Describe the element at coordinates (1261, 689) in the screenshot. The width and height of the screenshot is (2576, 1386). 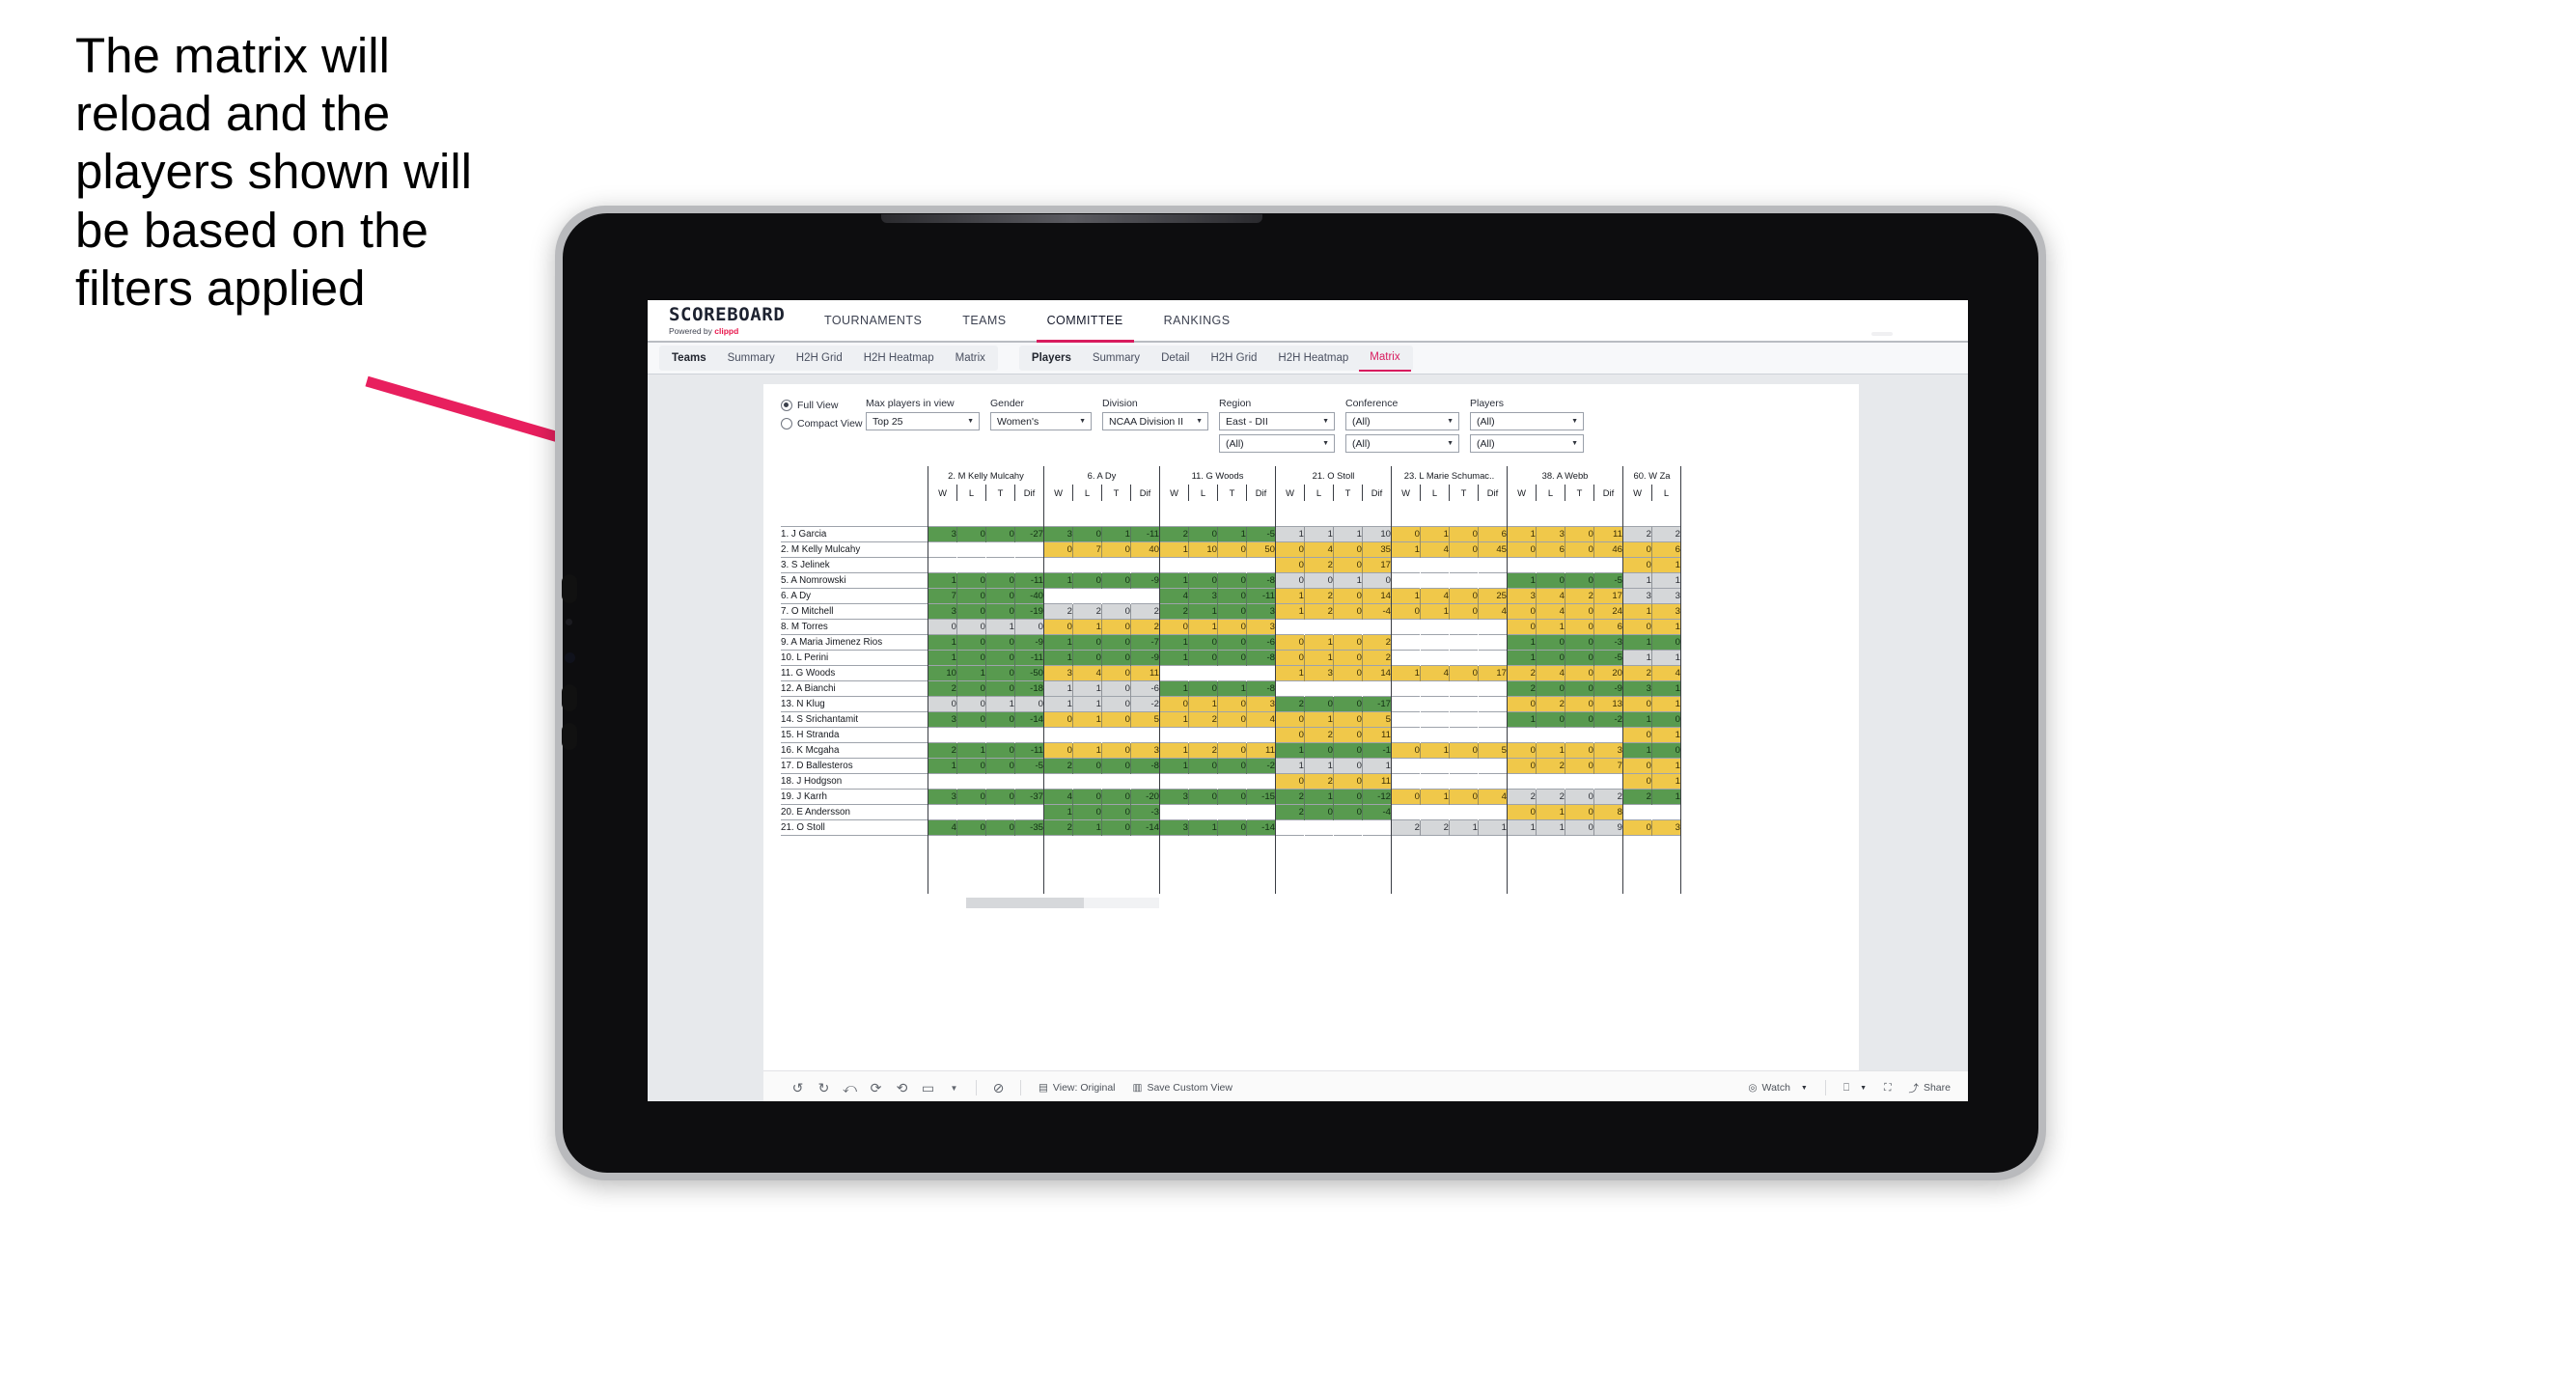
I see `matrix-cell: -8` at that location.